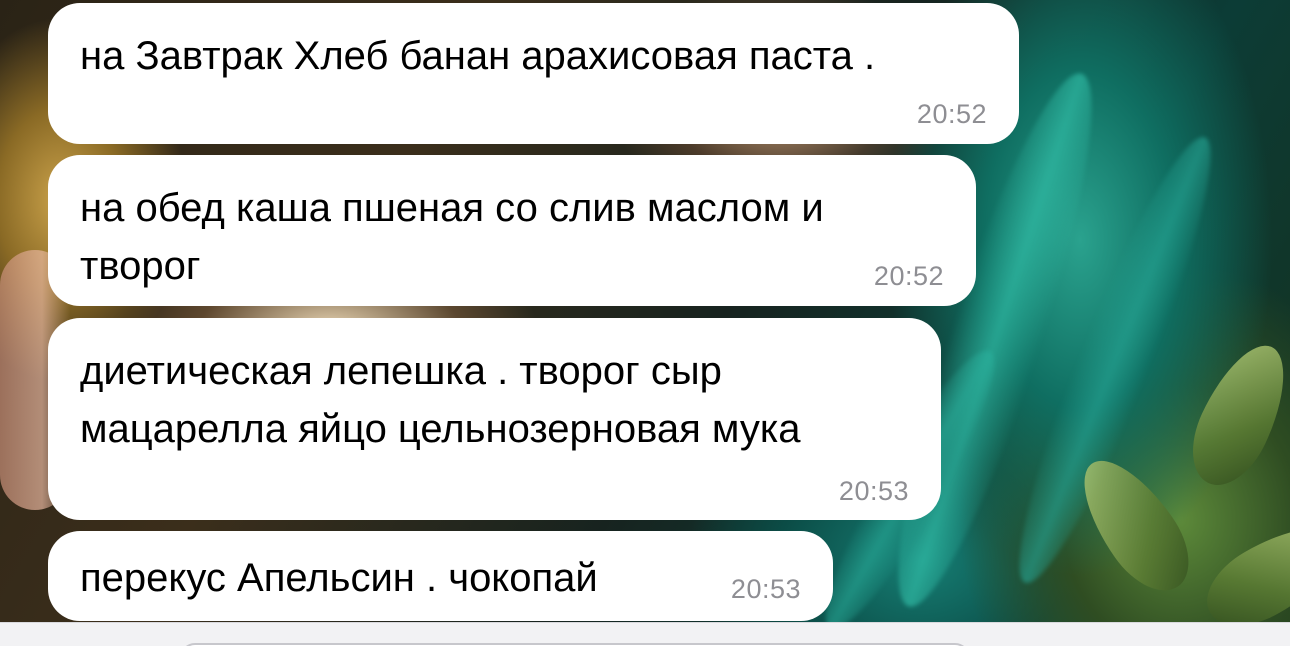 Image resolution: width=1290 pixels, height=646 pixels. I want to click on message-input-bar, so click(645, 634).